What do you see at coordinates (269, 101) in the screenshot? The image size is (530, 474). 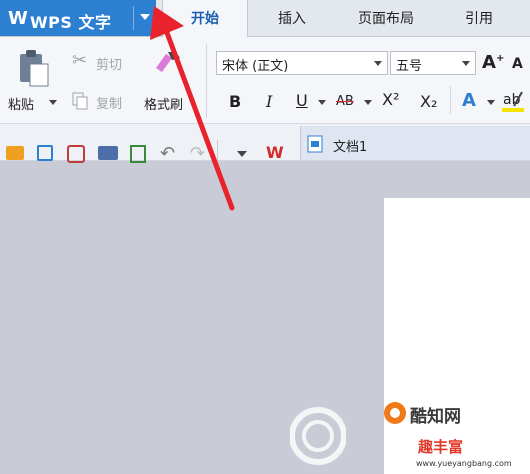 I see `italic-button: I` at bounding box center [269, 101].